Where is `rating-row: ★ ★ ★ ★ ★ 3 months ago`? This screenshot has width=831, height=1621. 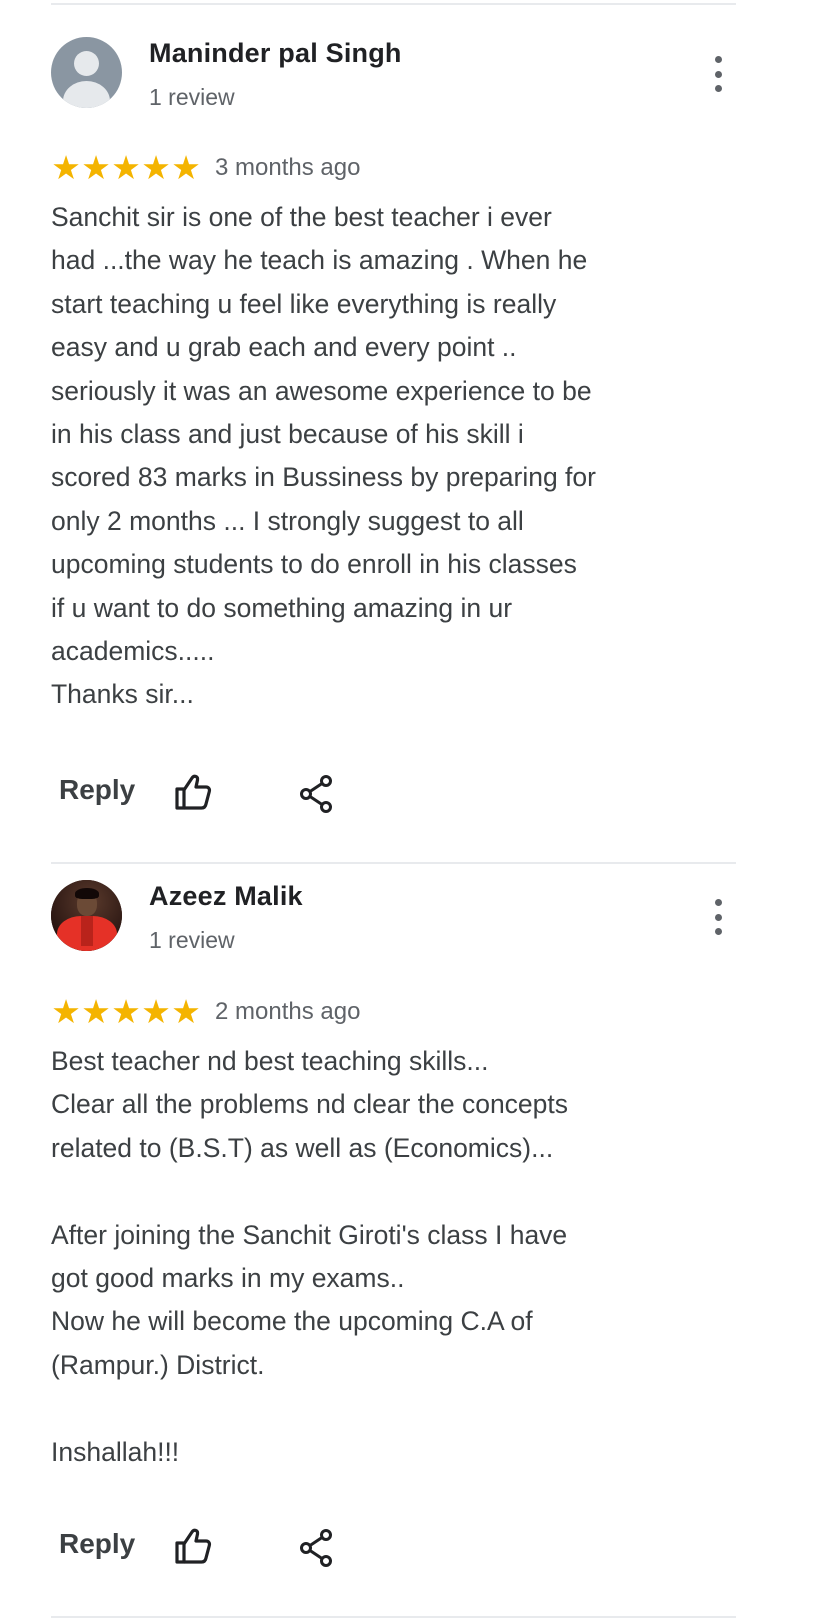
rating-row: ★ ★ ★ ★ ★ 3 months ago is located at coordinates (205, 168).